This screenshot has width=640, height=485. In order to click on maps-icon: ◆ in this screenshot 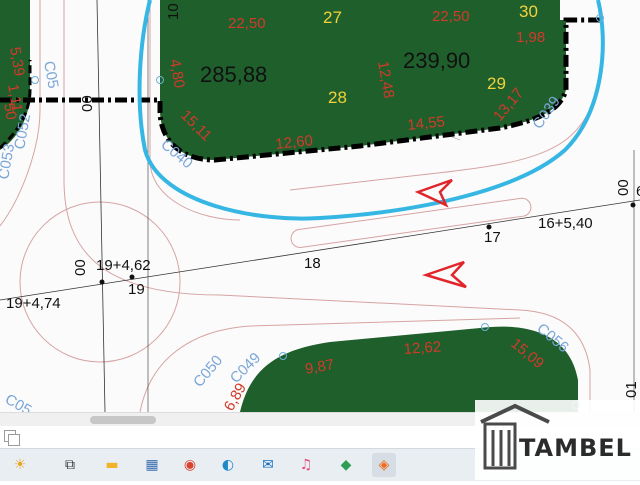, I will do `click(346, 465)`.